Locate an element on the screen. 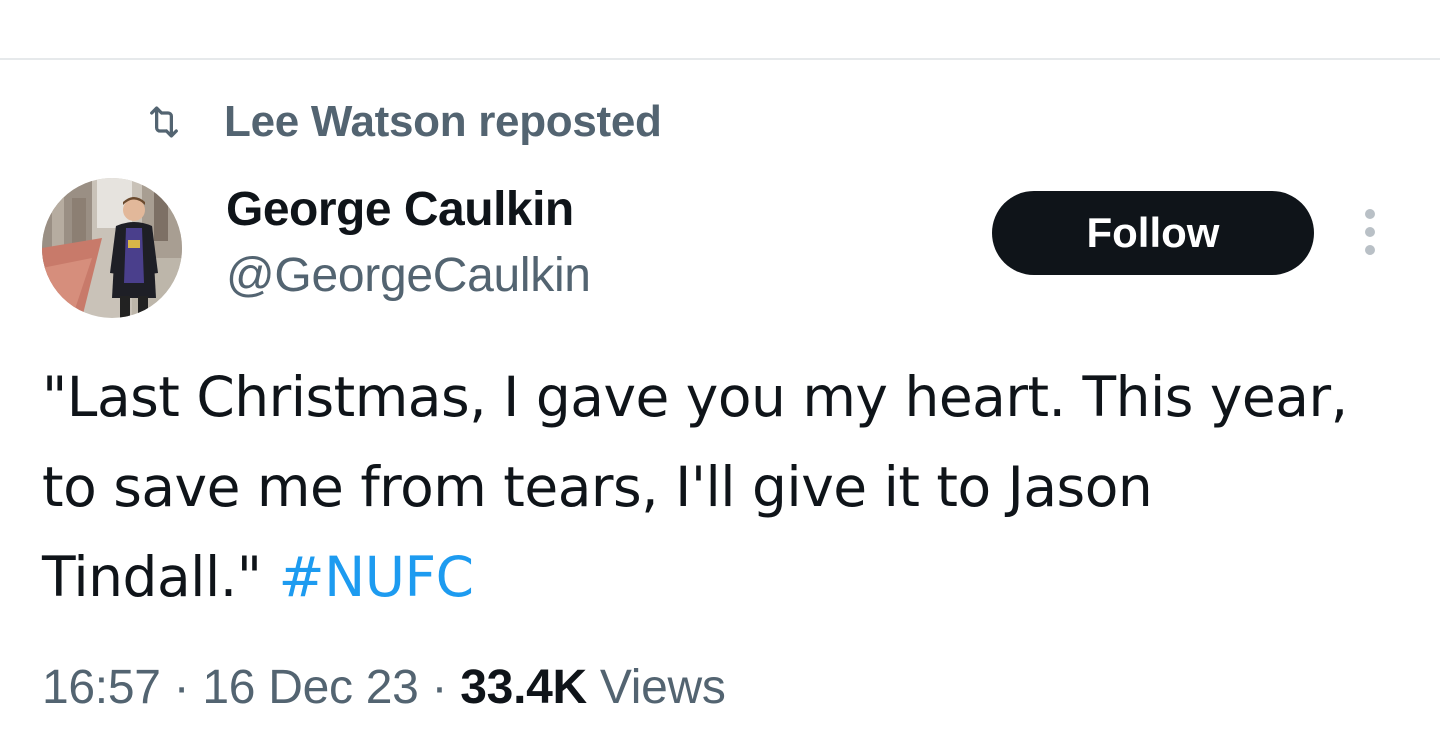  repost-label: Lee Watson reposted is located at coordinates (443, 121).